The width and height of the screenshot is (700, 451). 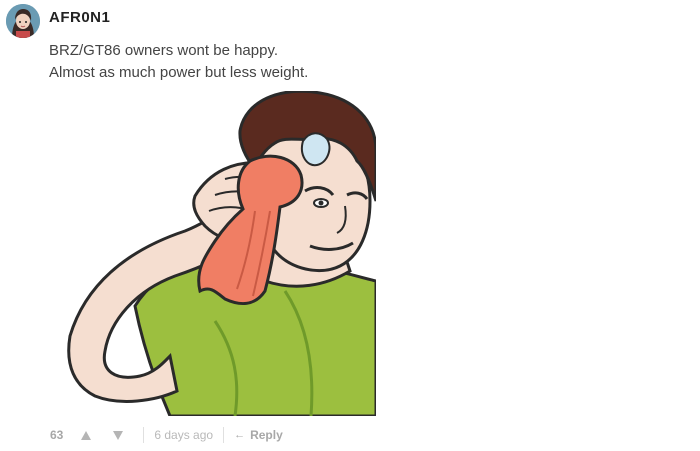 I want to click on vote-score: 63, so click(x=57, y=435).